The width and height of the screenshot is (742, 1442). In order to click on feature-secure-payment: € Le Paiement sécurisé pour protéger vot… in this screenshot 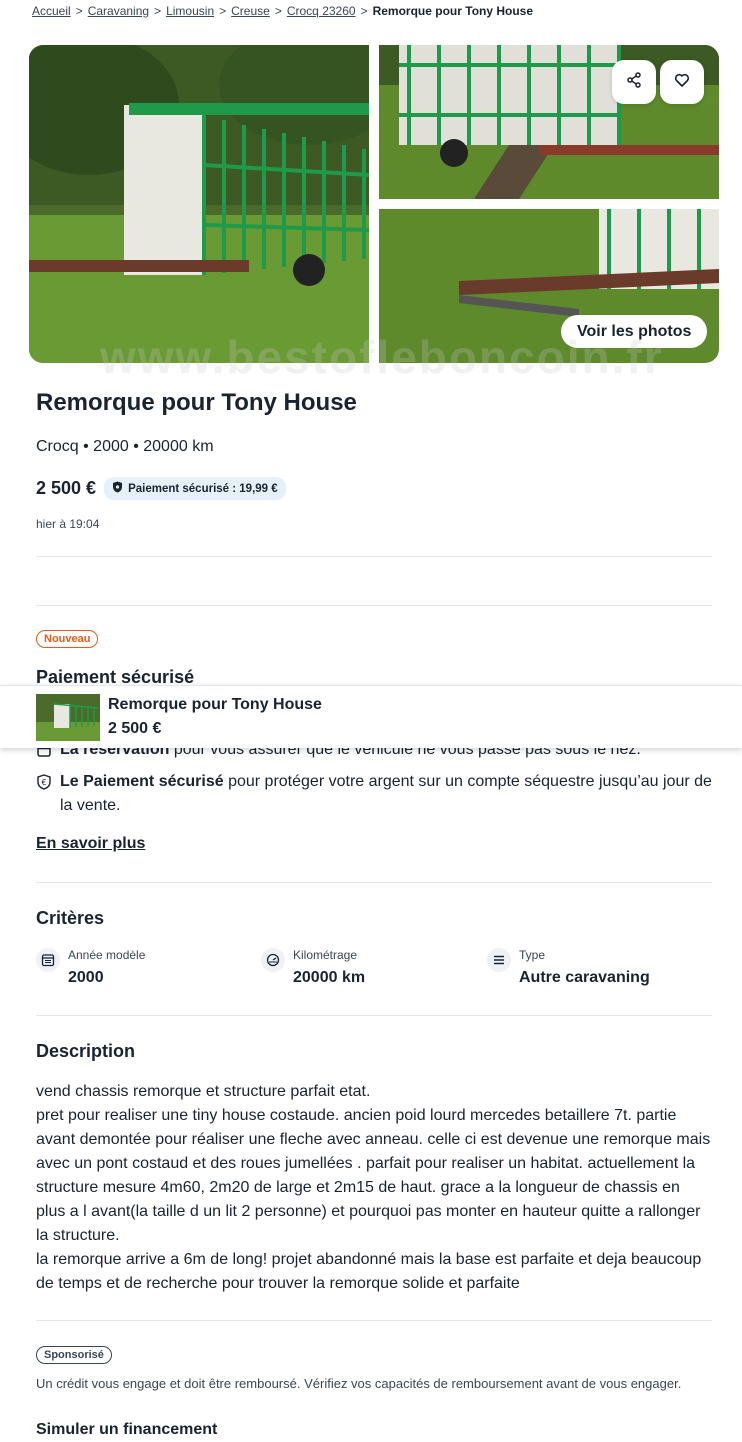, I will do `click(376, 794)`.